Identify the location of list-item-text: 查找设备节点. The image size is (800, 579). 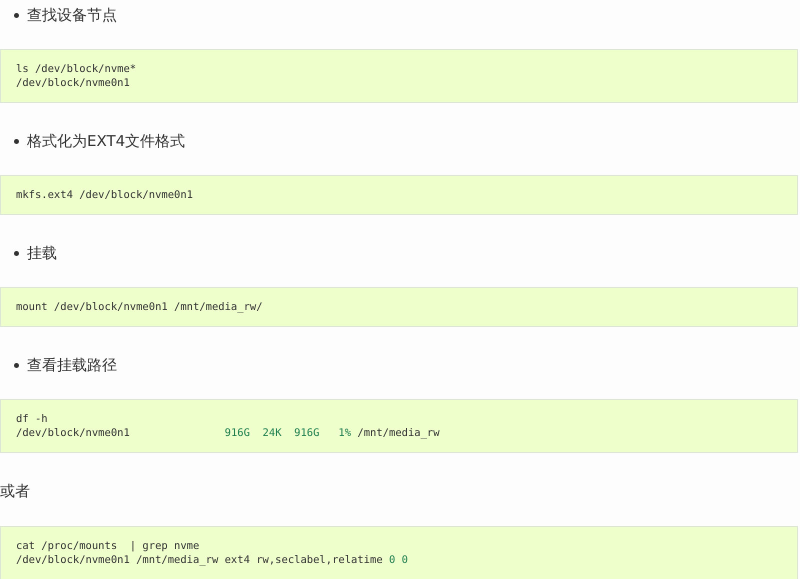
(72, 15).